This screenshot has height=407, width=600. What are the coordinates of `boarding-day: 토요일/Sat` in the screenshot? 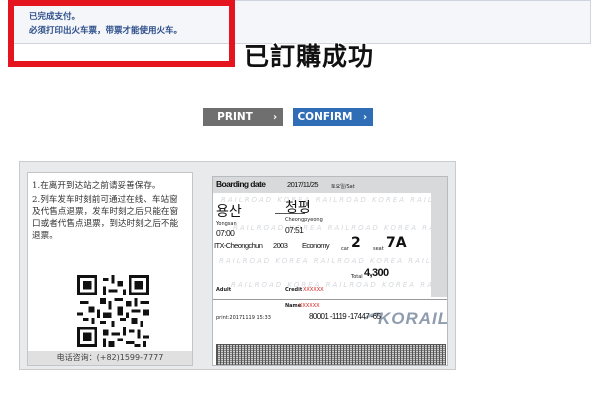 It's located at (343, 187).